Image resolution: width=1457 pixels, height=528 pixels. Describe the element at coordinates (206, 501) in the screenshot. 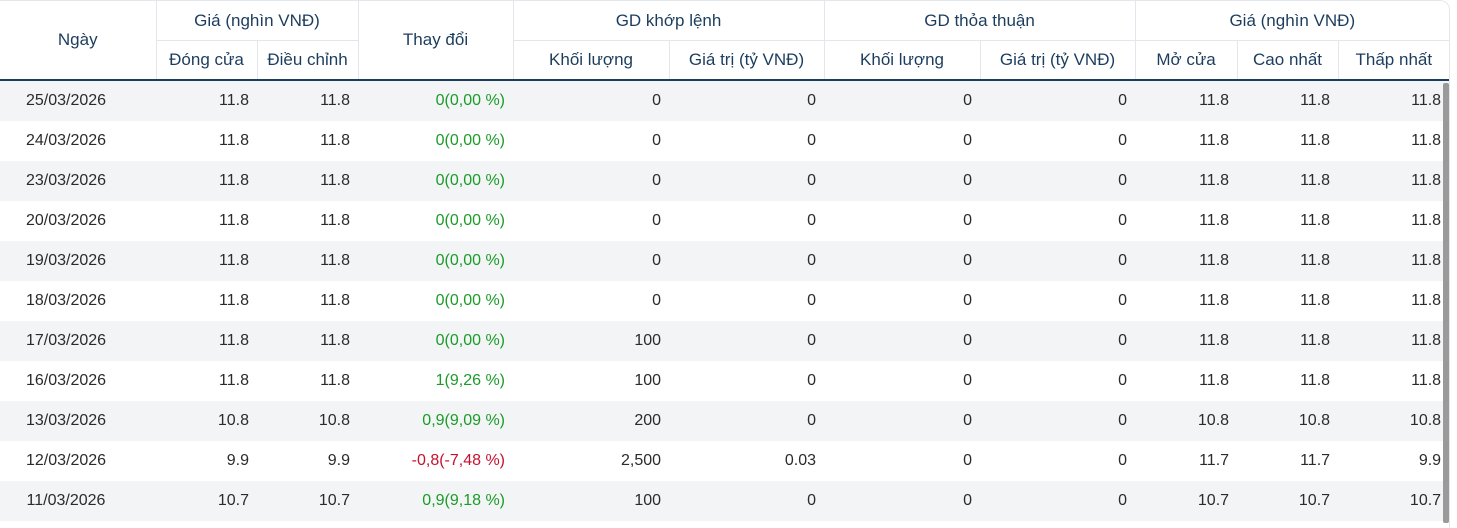

I see `cell-close: 10.7` at that location.